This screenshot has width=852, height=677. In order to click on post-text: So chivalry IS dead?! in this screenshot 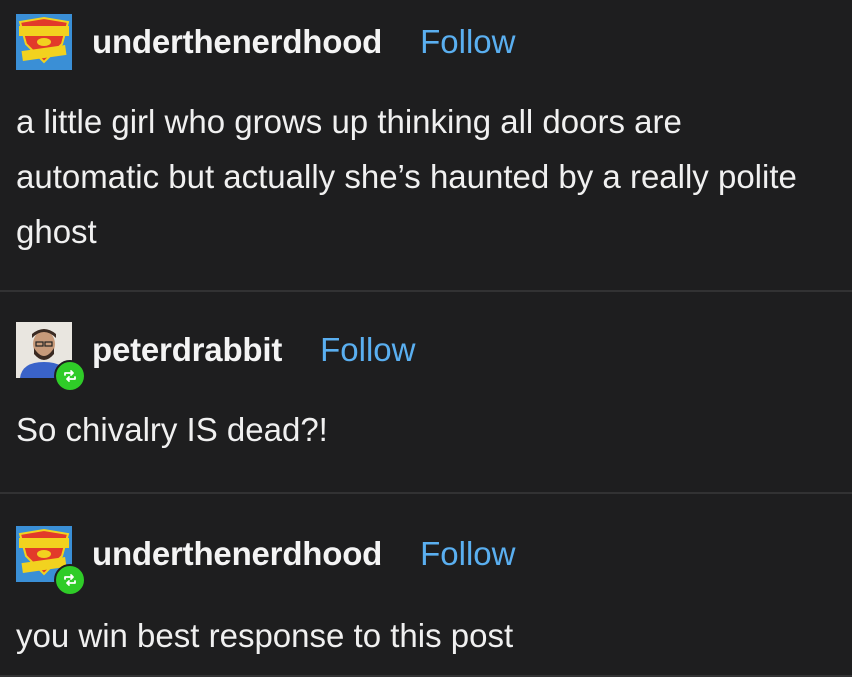, I will do `click(172, 429)`.